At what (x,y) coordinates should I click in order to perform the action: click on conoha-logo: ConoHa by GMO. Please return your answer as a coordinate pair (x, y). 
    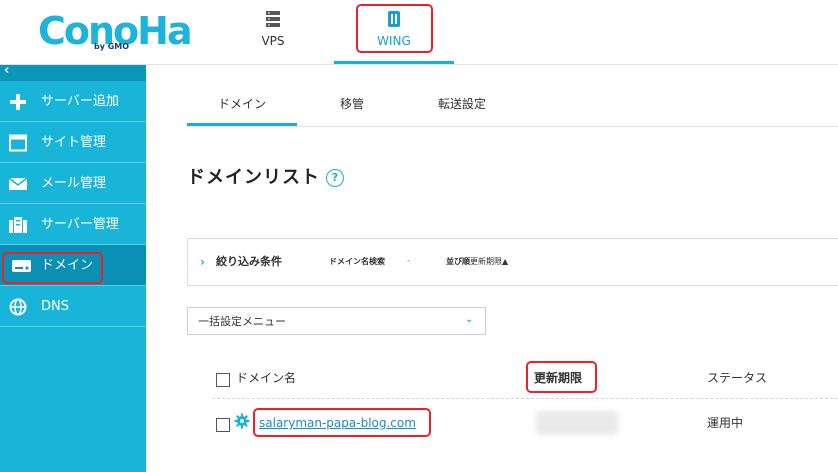
    Looking at the image, I should click on (115, 33).